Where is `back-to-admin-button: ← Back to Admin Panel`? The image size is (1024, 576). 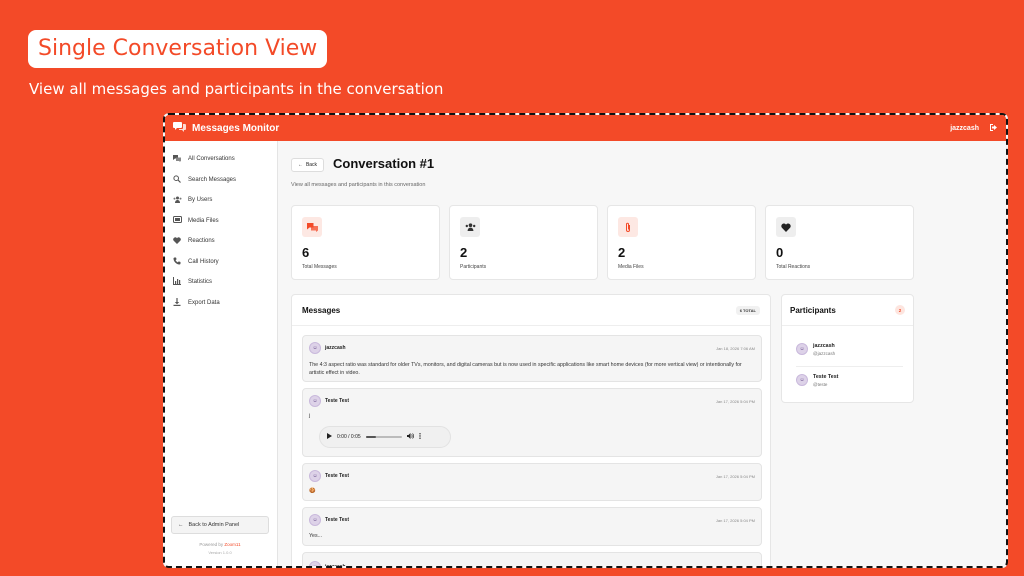
back-to-admin-button: ← Back to Admin Panel is located at coordinates (220, 525).